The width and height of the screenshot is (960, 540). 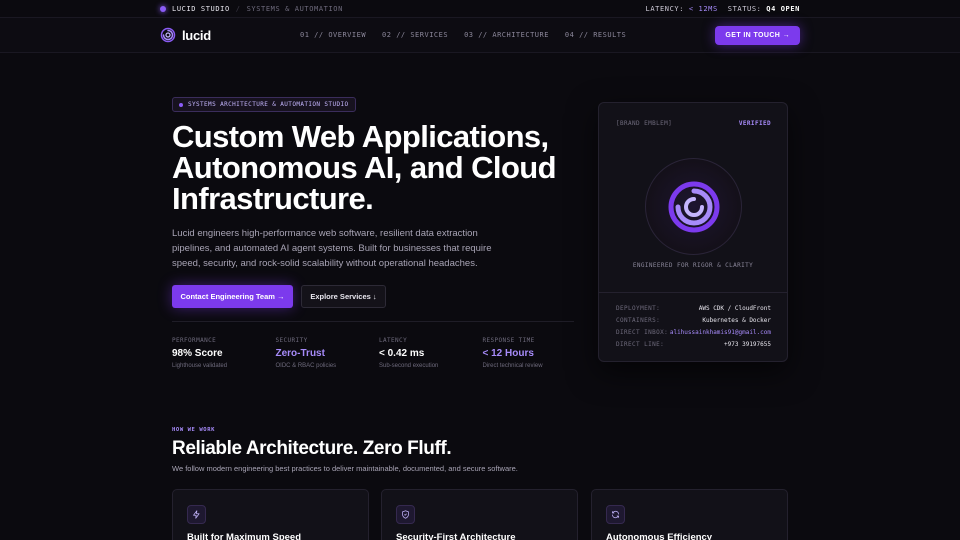 What do you see at coordinates (508, 353) in the screenshot?
I see `stat-value: < 12 Hours` at bounding box center [508, 353].